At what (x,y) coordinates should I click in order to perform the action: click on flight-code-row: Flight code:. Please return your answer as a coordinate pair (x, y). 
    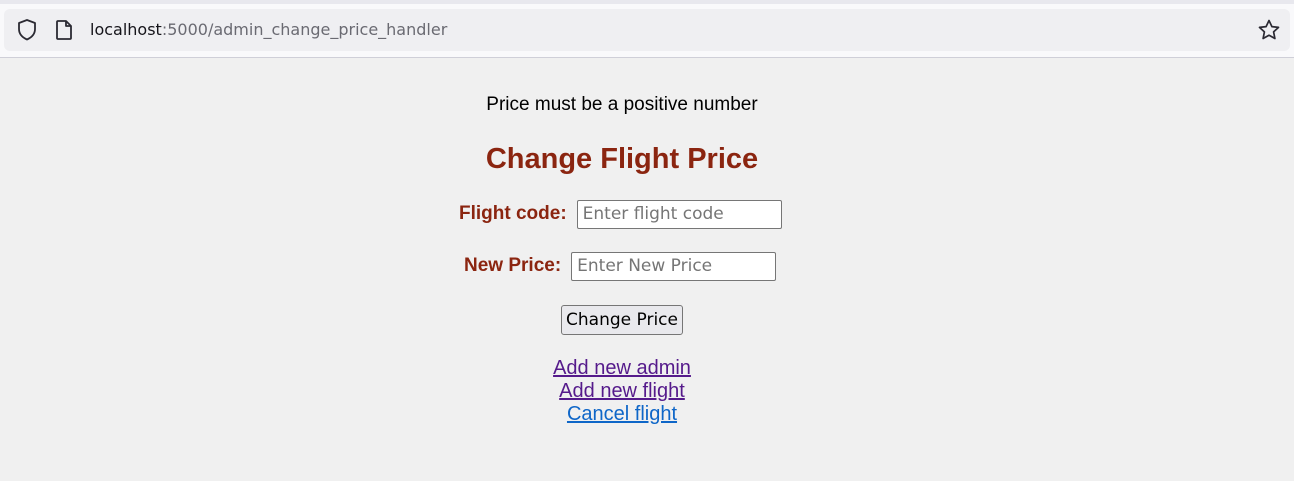
    Looking at the image, I should click on (620, 214).